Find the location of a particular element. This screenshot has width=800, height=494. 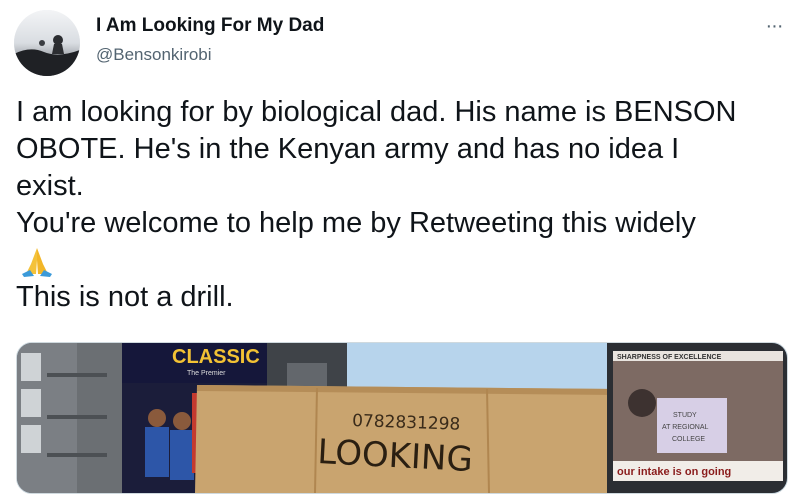

banner-sign-line: COLLEGE is located at coordinates (688, 439).